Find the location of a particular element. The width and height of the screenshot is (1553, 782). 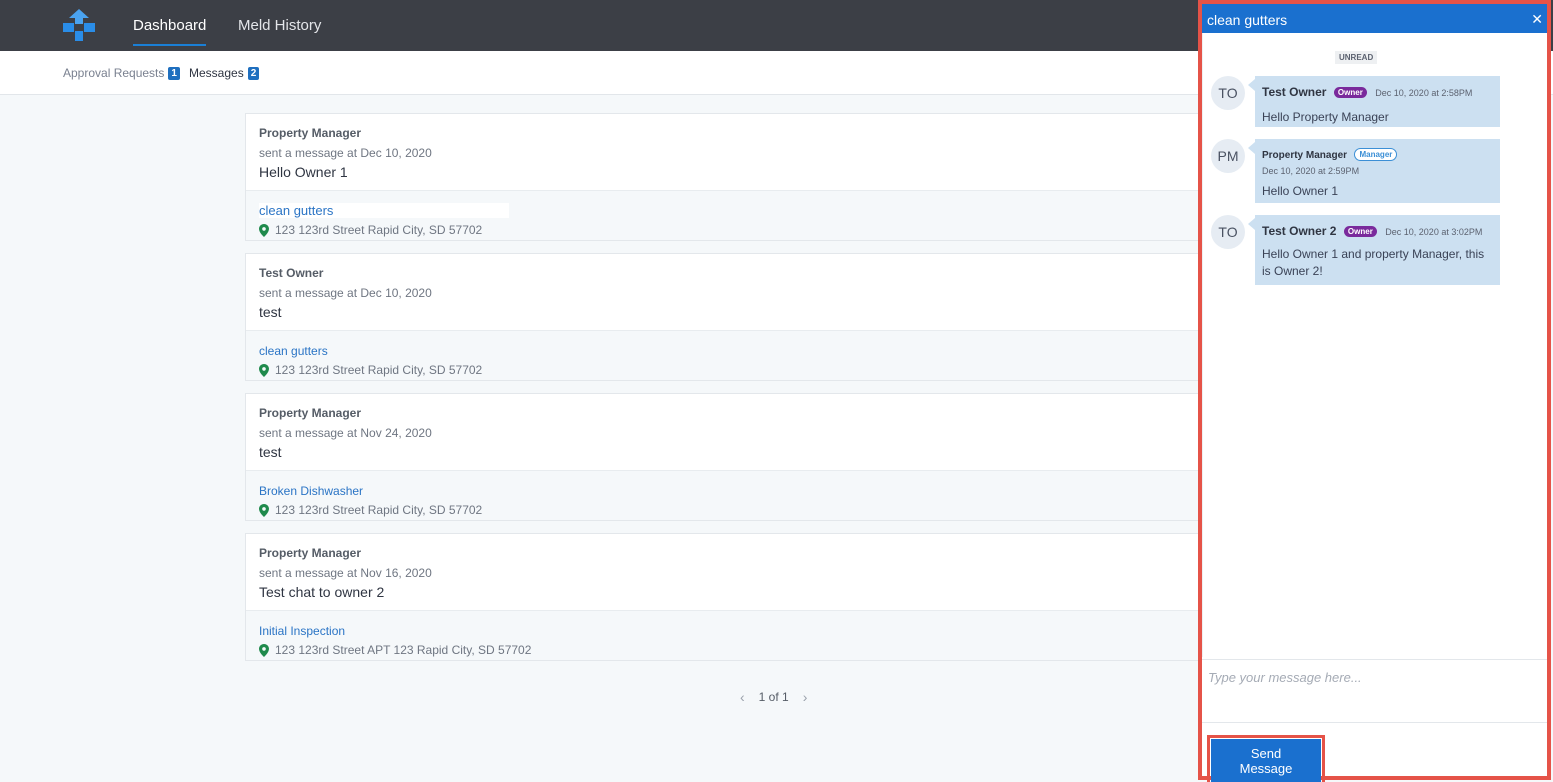

app-logo-icon is located at coordinates (79, 25).